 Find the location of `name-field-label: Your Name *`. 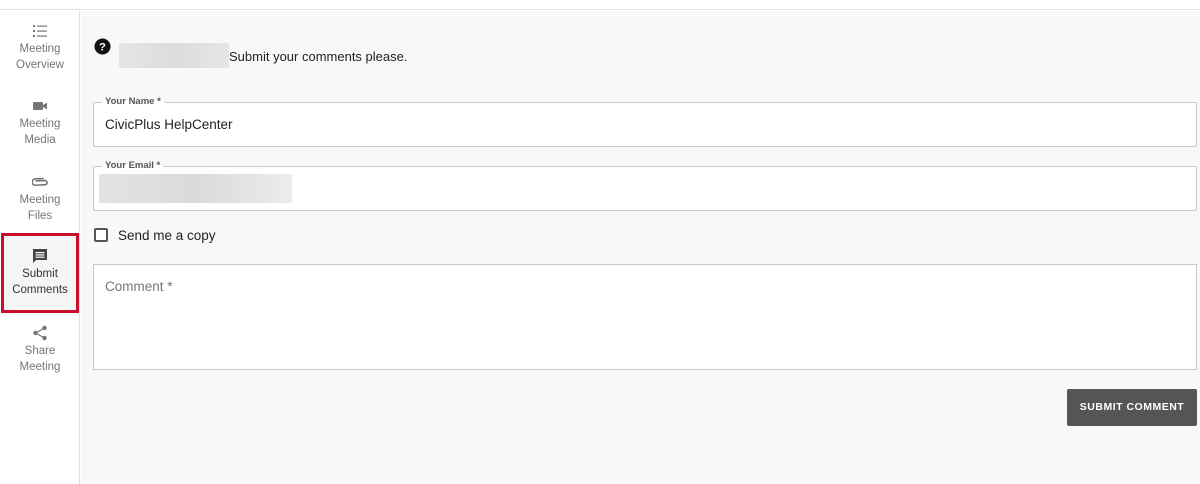

name-field-label: Your Name * is located at coordinates (133, 101).